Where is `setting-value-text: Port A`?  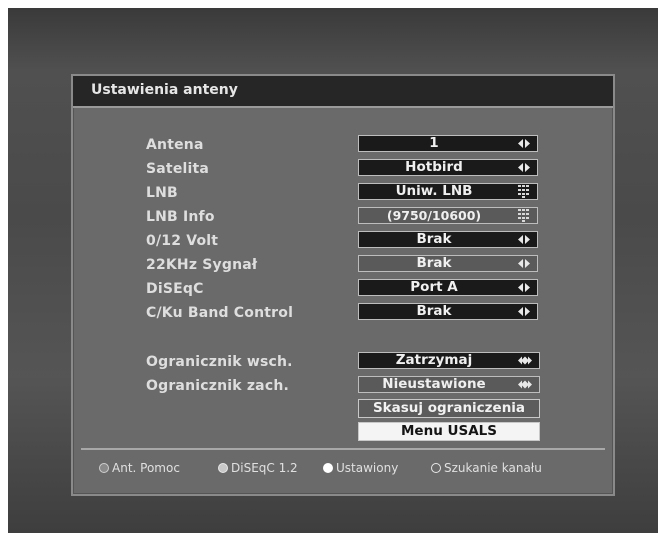 setting-value-text: Port A is located at coordinates (434, 287).